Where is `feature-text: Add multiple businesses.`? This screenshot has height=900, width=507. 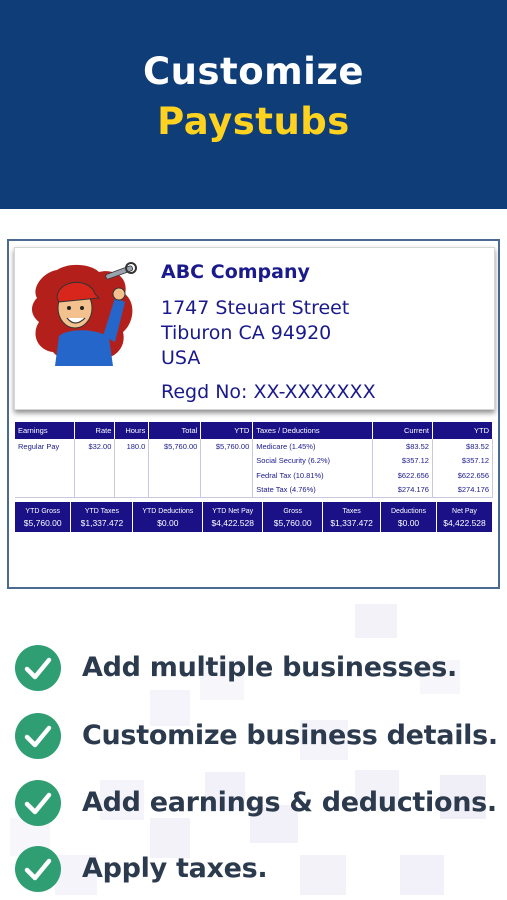
feature-text: Add multiple businesses. is located at coordinates (270, 667).